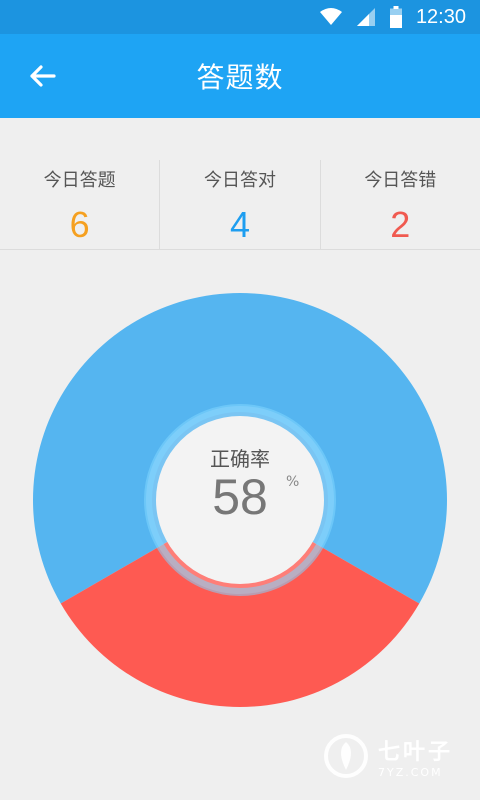  I want to click on stats-row: 今日答题 6 今日答对 4 今日答错 2, so click(240, 205).